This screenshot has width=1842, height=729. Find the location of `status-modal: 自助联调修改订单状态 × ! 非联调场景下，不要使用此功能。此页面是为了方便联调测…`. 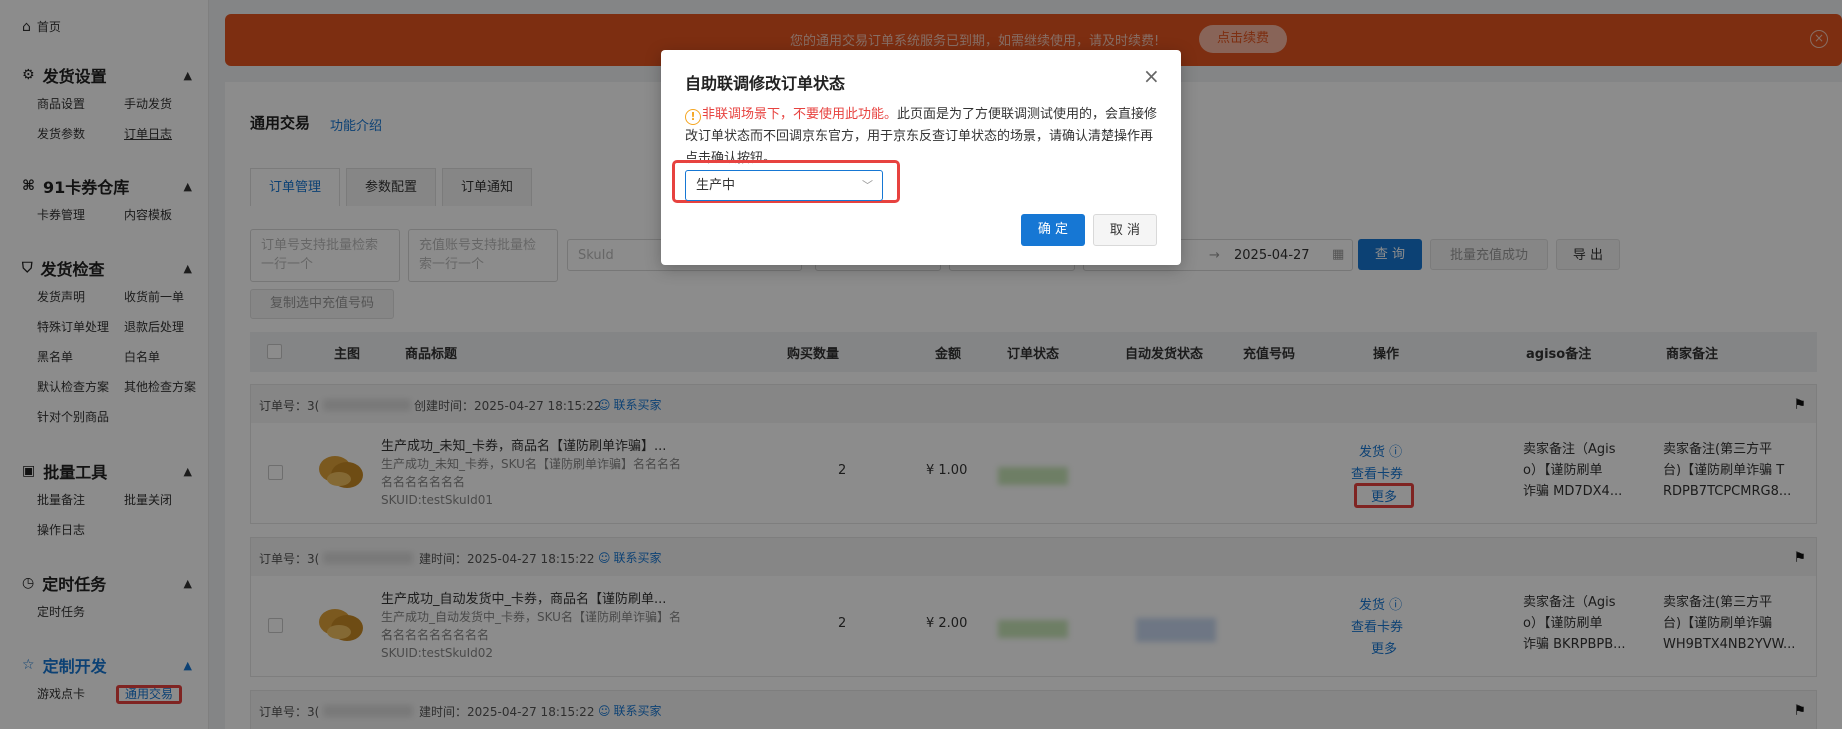

status-modal: 自助联调修改订单状态 × ! 非联调场景下，不要使用此功能。此页面是为了方便联调测… is located at coordinates (921, 157).